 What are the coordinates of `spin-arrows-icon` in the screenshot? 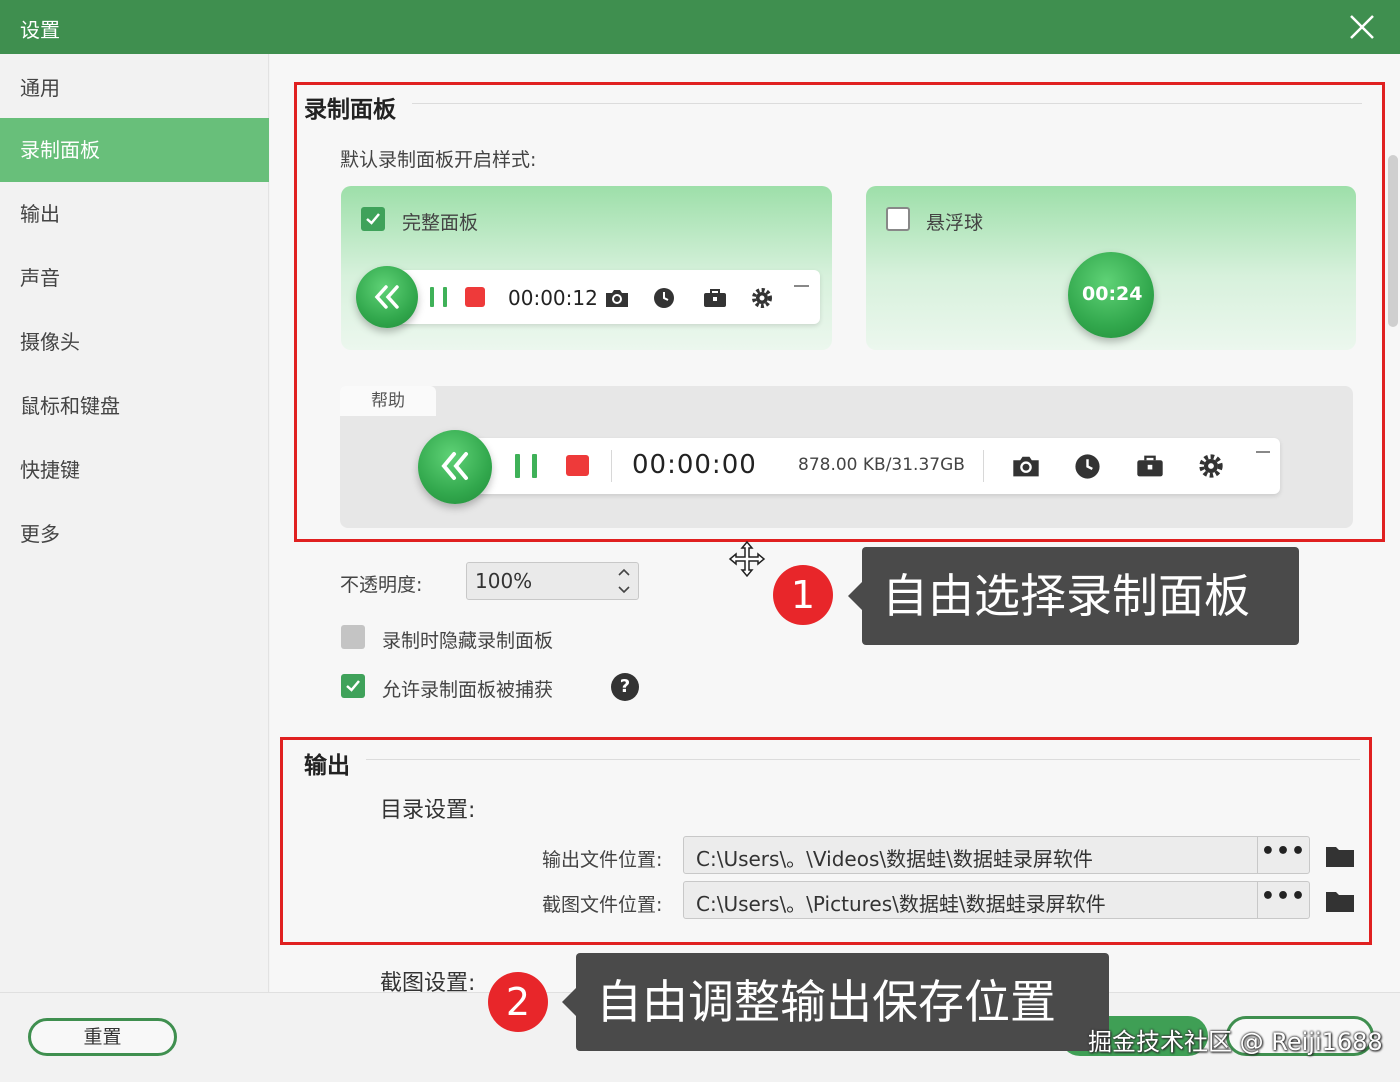 It's located at (624, 581).